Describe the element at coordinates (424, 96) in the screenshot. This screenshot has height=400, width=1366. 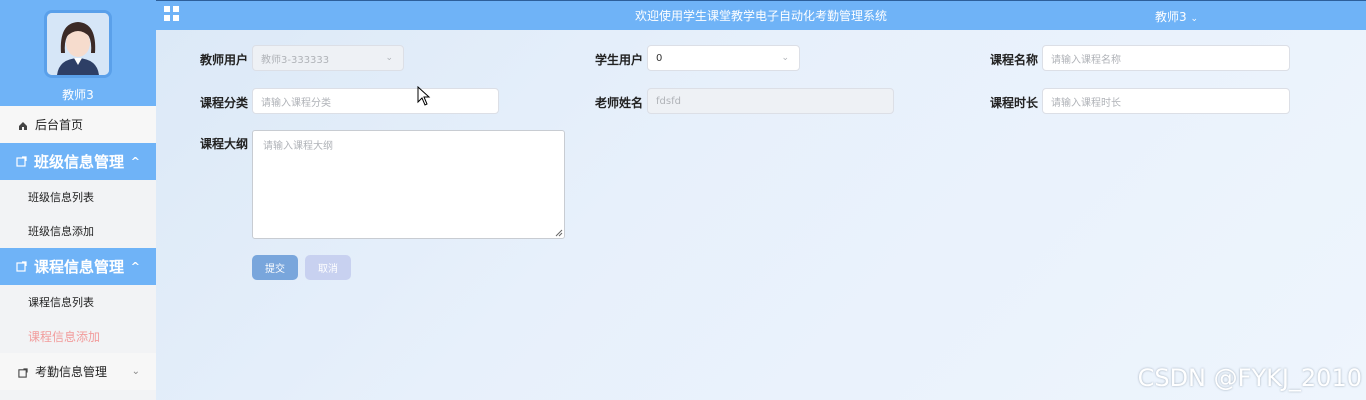
I see `mouse-cursor-icon` at that location.